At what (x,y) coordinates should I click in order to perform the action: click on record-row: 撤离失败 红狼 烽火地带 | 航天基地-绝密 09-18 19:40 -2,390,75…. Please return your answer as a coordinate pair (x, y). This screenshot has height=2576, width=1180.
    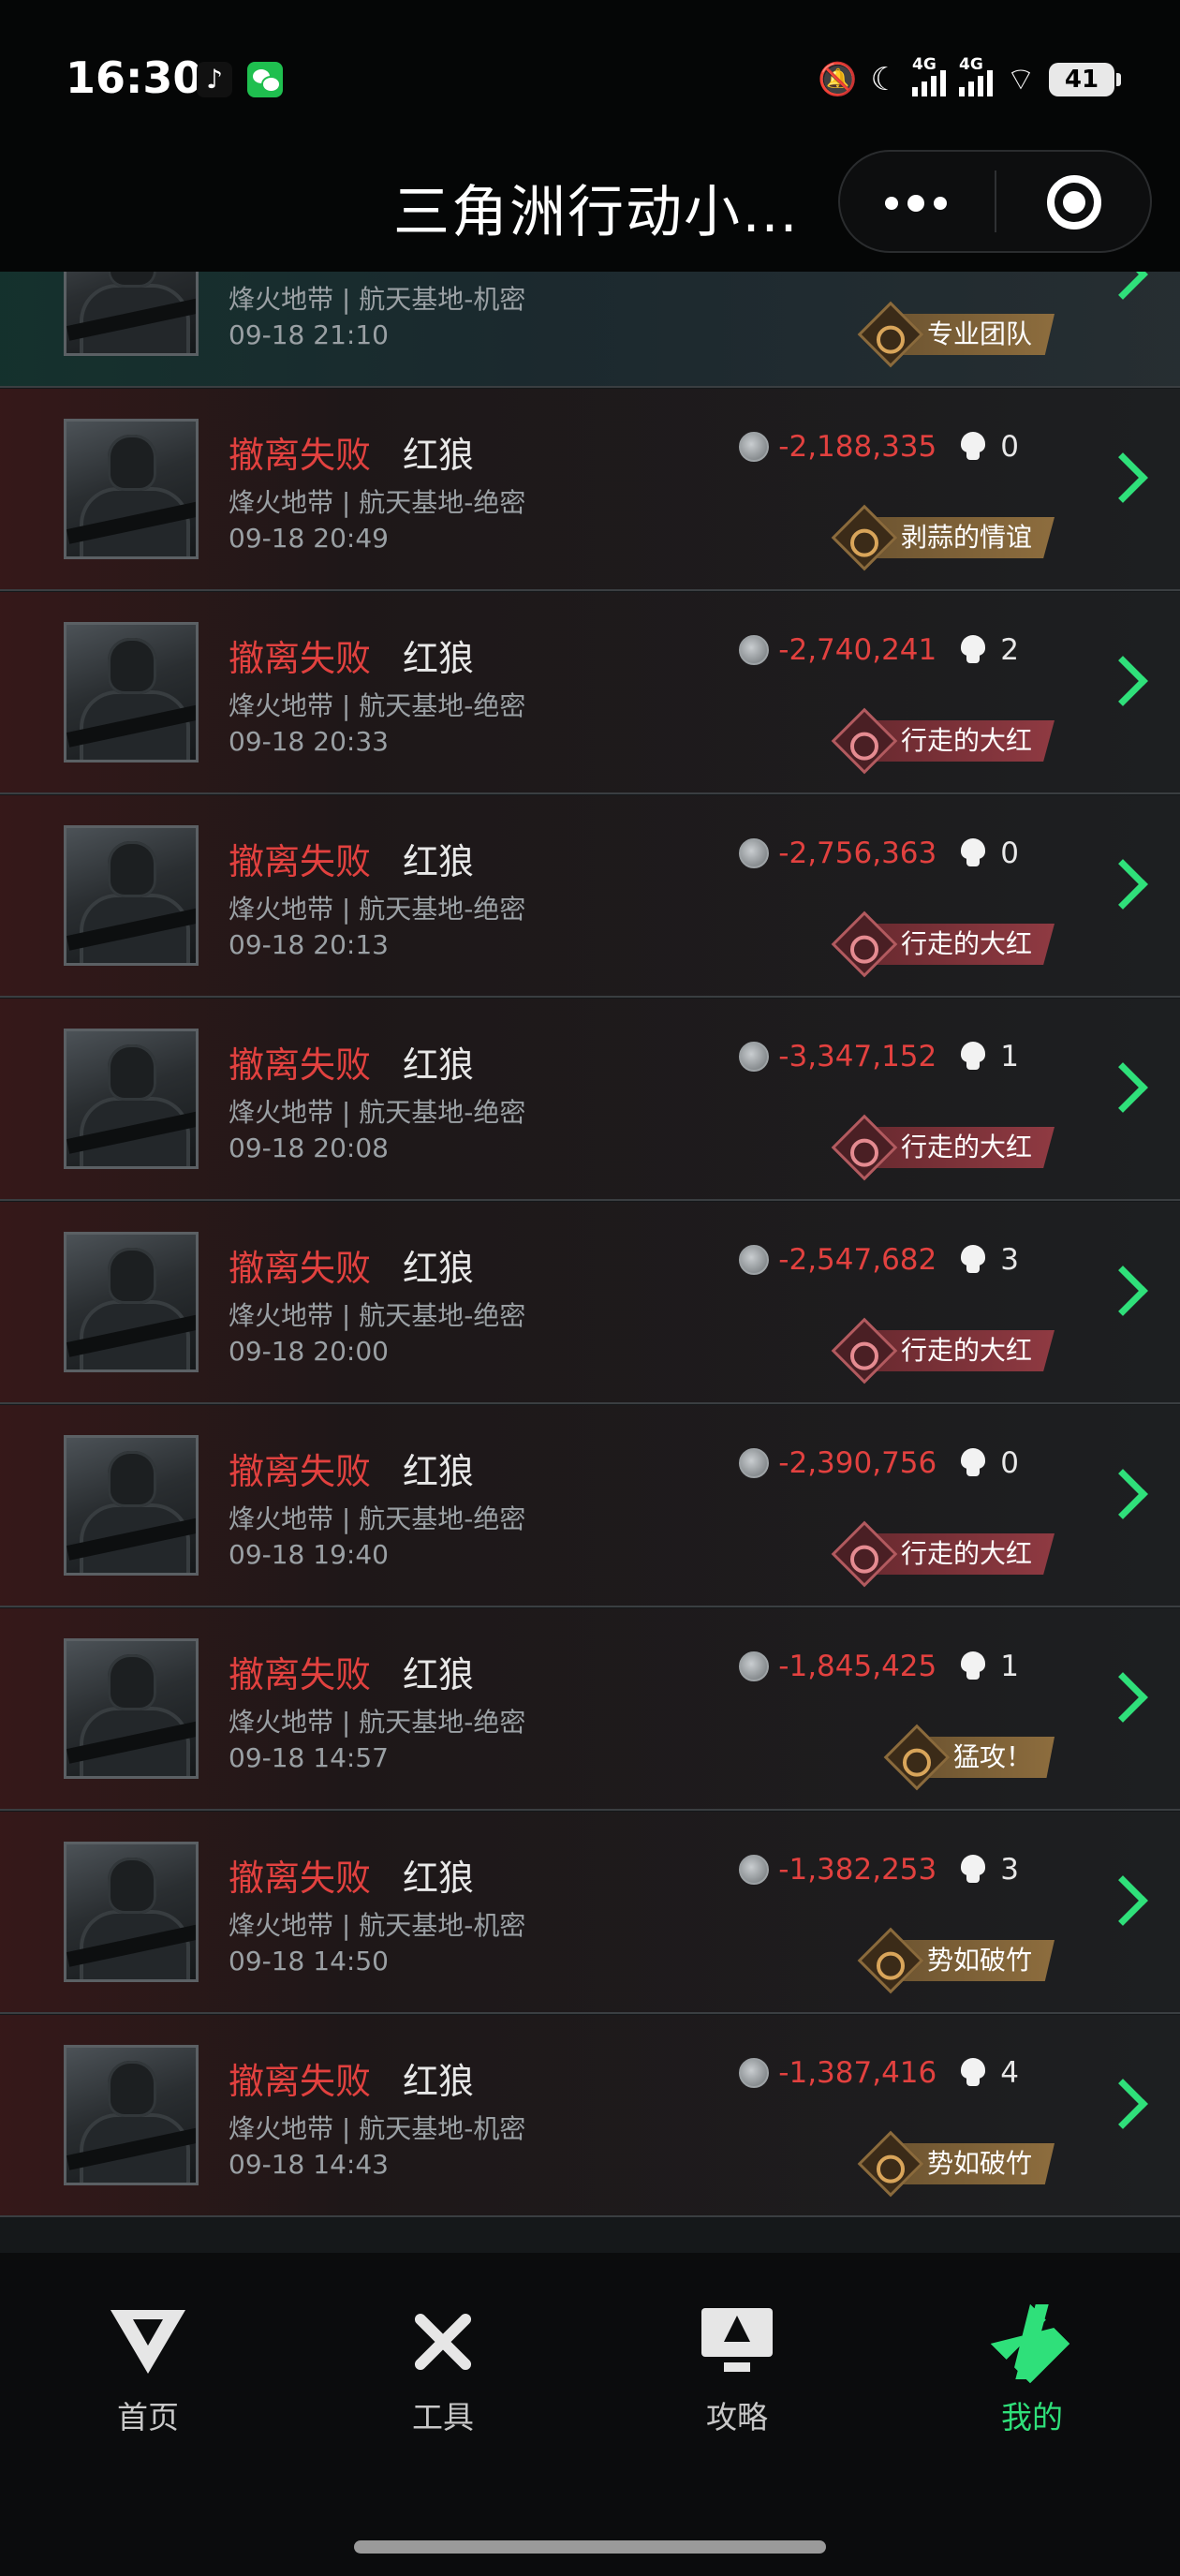
    Looking at the image, I should click on (590, 1506).